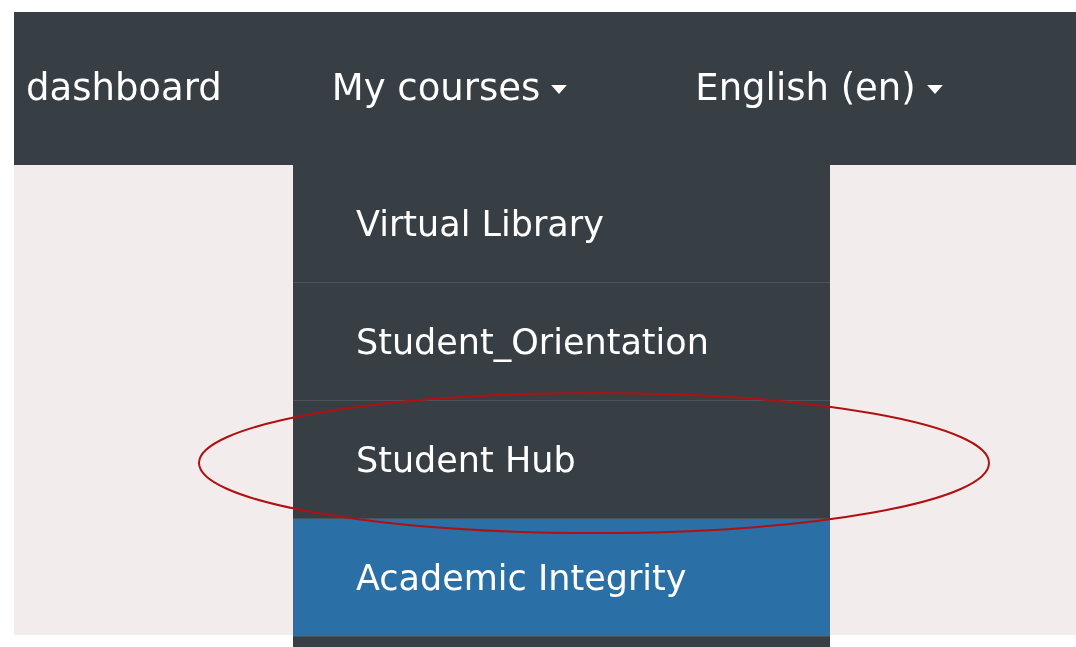  Describe the element at coordinates (561, 224) in the screenshot. I see `menu-item: Virtual Library` at that location.